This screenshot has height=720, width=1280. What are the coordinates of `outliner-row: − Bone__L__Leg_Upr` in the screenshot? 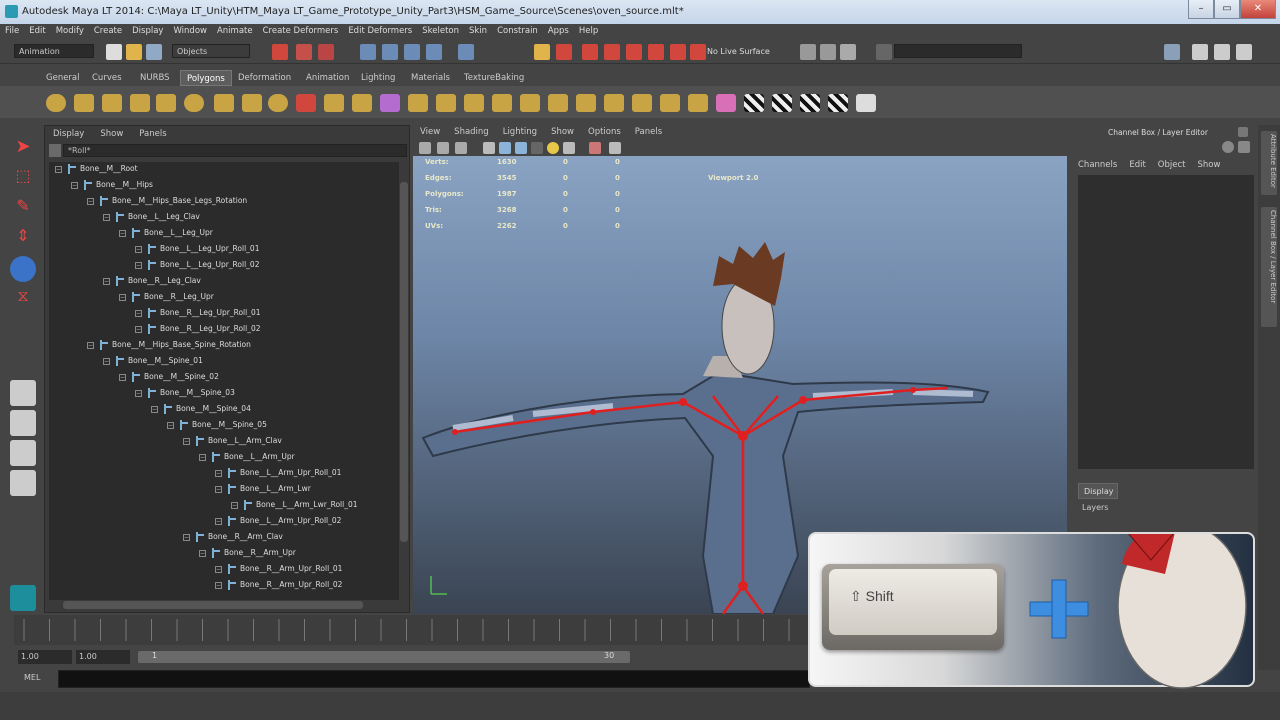 It's located at (166, 235).